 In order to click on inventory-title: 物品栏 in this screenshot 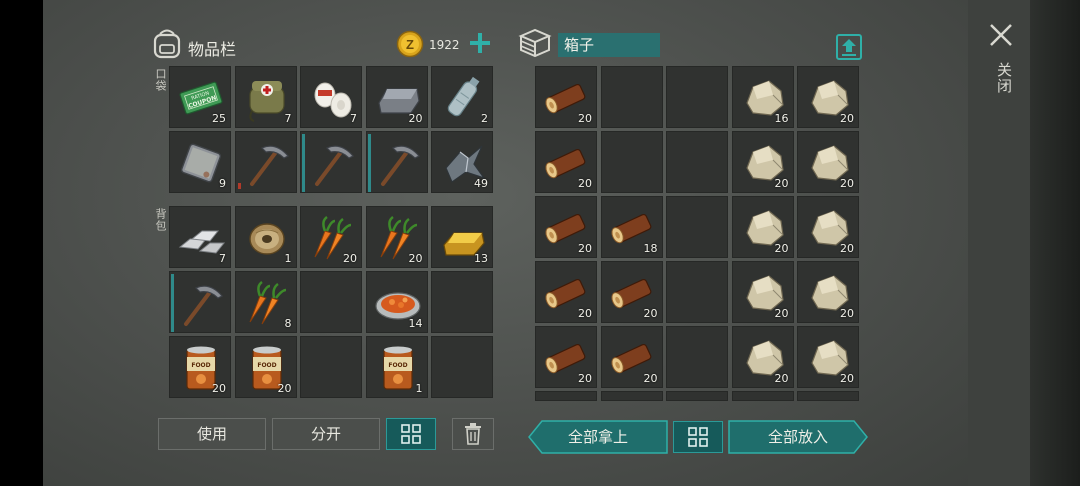, I will do `click(212, 49)`.